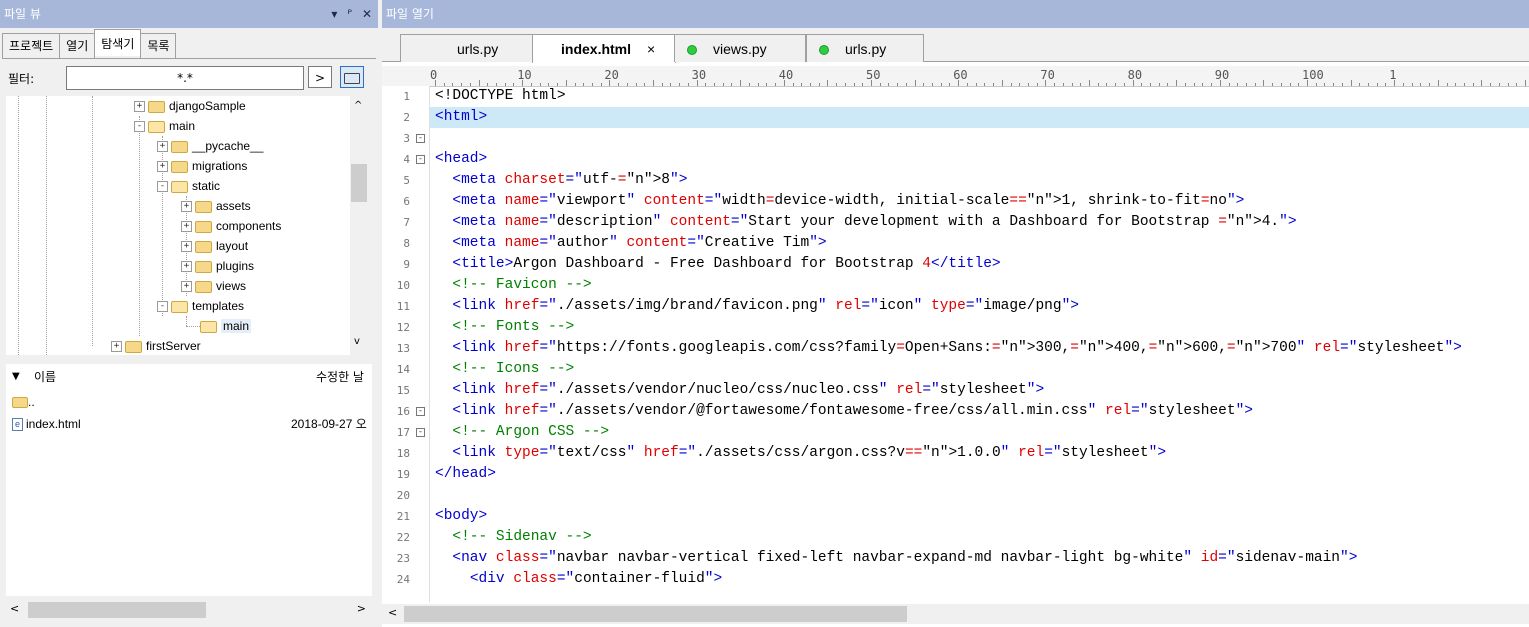 Image resolution: width=1529 pixels, height=627 pixels. What do you see at coordinates (979, 117) in the screenshot?
I see `code-line: <html>` at bounding box center [979, 117].